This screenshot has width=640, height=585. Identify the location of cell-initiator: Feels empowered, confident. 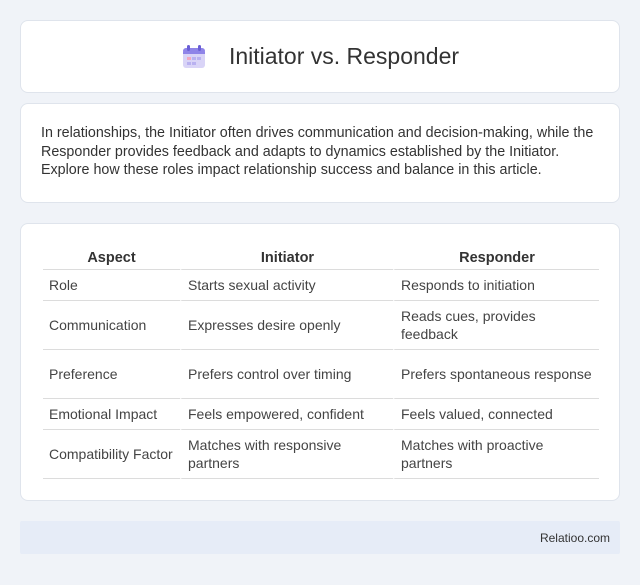
(286, 414).